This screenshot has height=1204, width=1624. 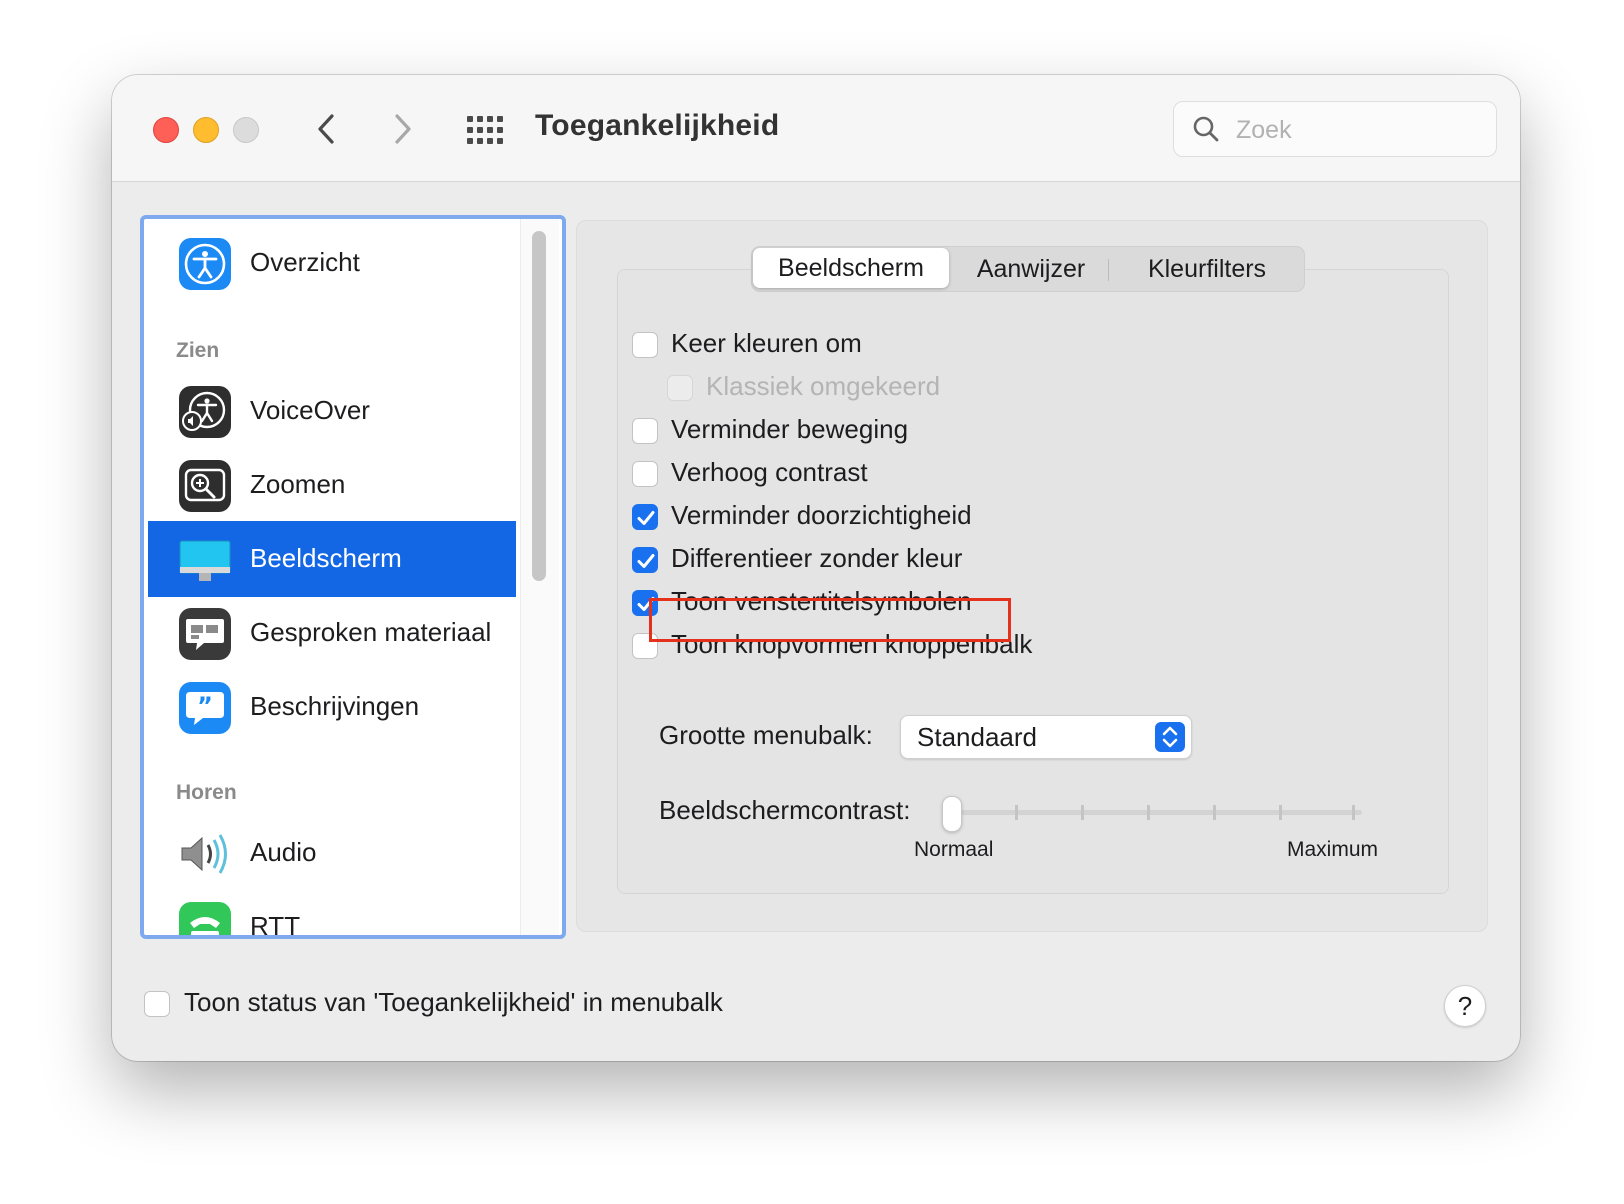 I want to click on sidebar-item-label: Zoomen, so click(x=298, y=484).